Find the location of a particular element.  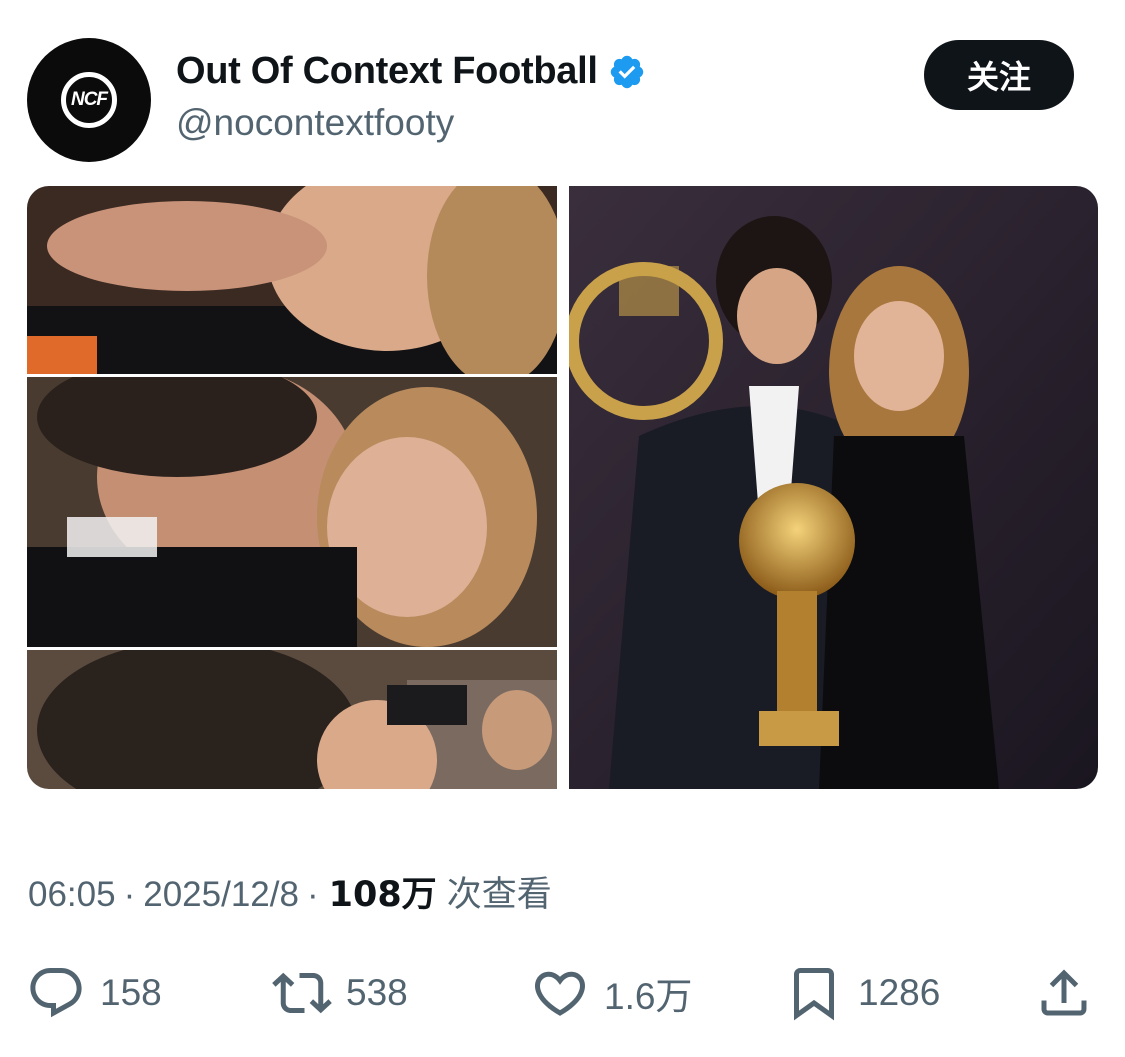

reply-button: 158 is located at coordinates (94, 992).